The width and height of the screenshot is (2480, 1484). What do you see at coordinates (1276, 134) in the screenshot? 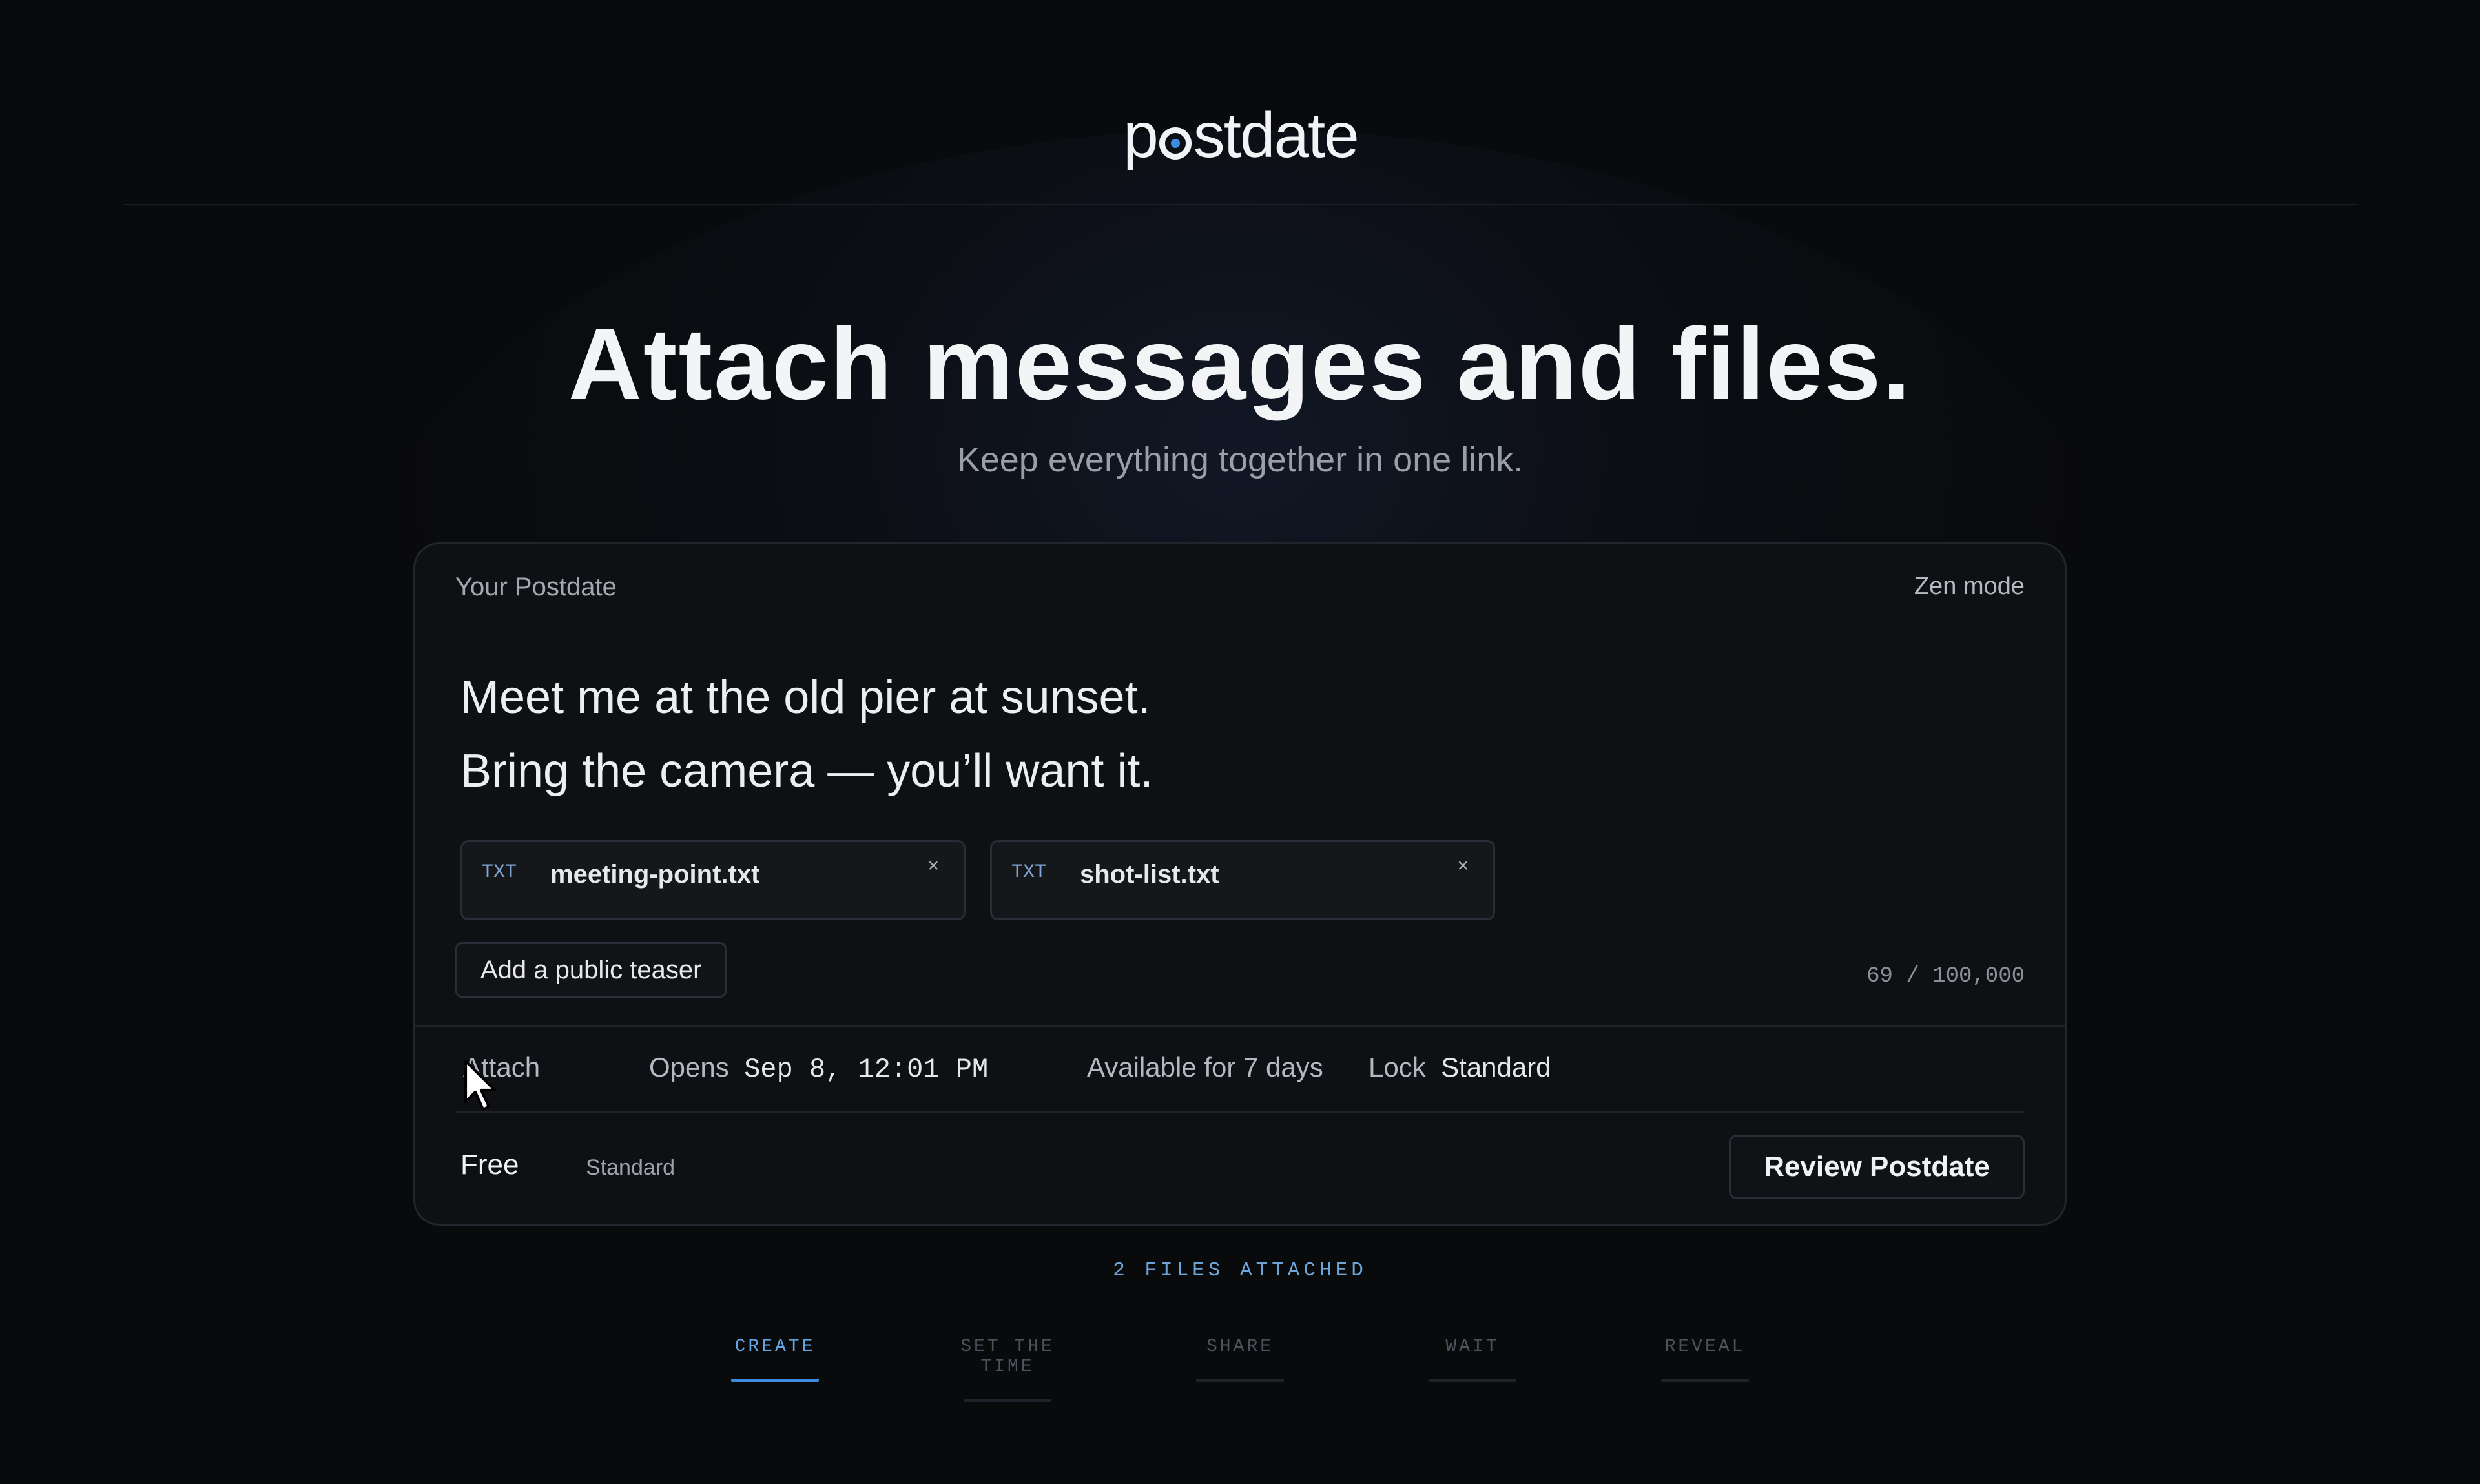
I see `logo-suffix: stdate` at bounding box center [1276, 134].